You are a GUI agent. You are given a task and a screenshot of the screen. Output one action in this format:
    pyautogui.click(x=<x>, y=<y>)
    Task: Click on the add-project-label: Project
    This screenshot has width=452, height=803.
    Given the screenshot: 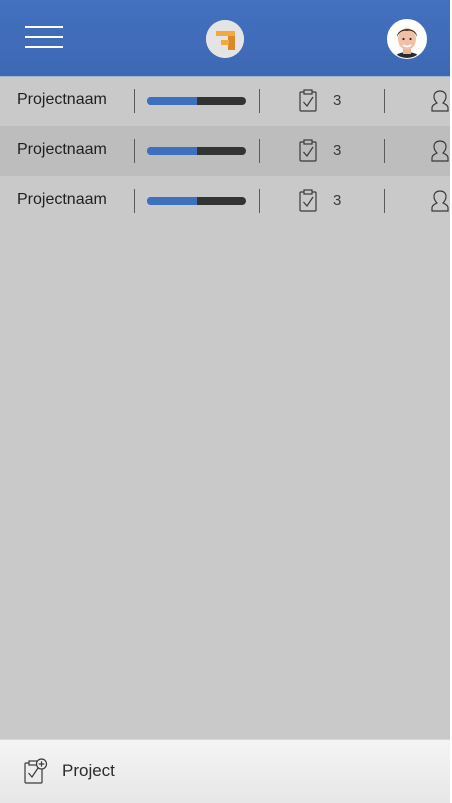 What is the action you would take?
    pyautogui.click(x=88, y=770)
    